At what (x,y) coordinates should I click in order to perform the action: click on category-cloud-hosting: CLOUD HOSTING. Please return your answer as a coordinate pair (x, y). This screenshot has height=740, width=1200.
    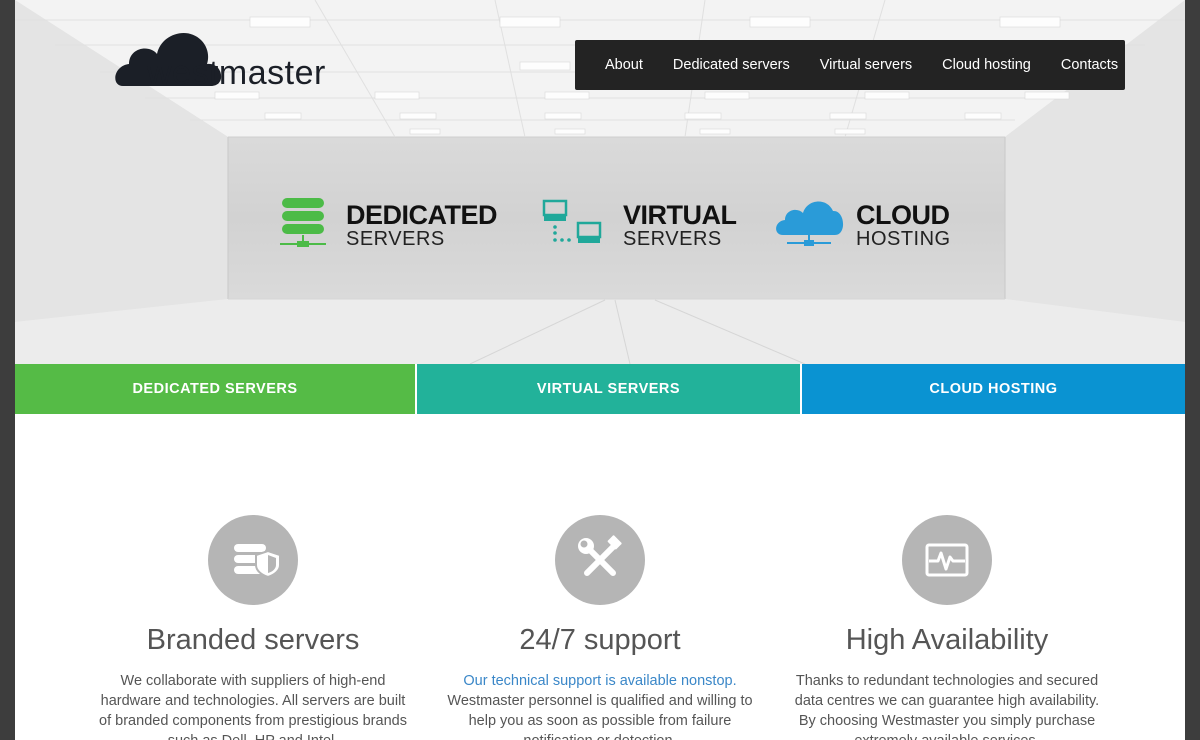
    Looking at the image, I should click on (993, 389).